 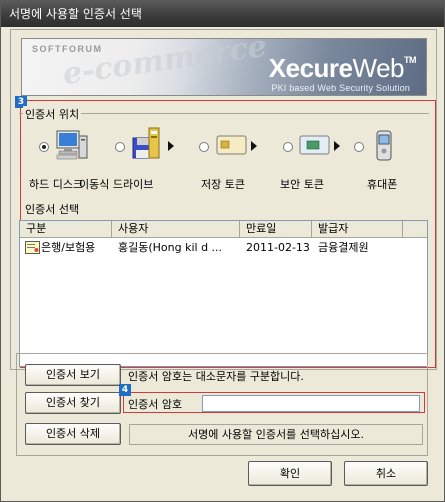 I want to click on cancel-button: 취소, so click(x=386, y=473).